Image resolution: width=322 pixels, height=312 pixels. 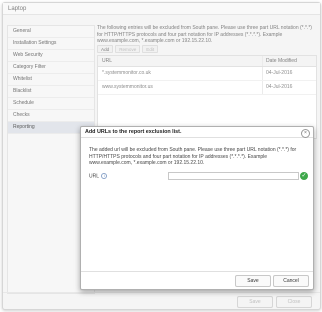 What do you see at coordinates (253, 281) in the screenshot?
I see `dialog-save-button: Save` at bounding box center [253, 281].